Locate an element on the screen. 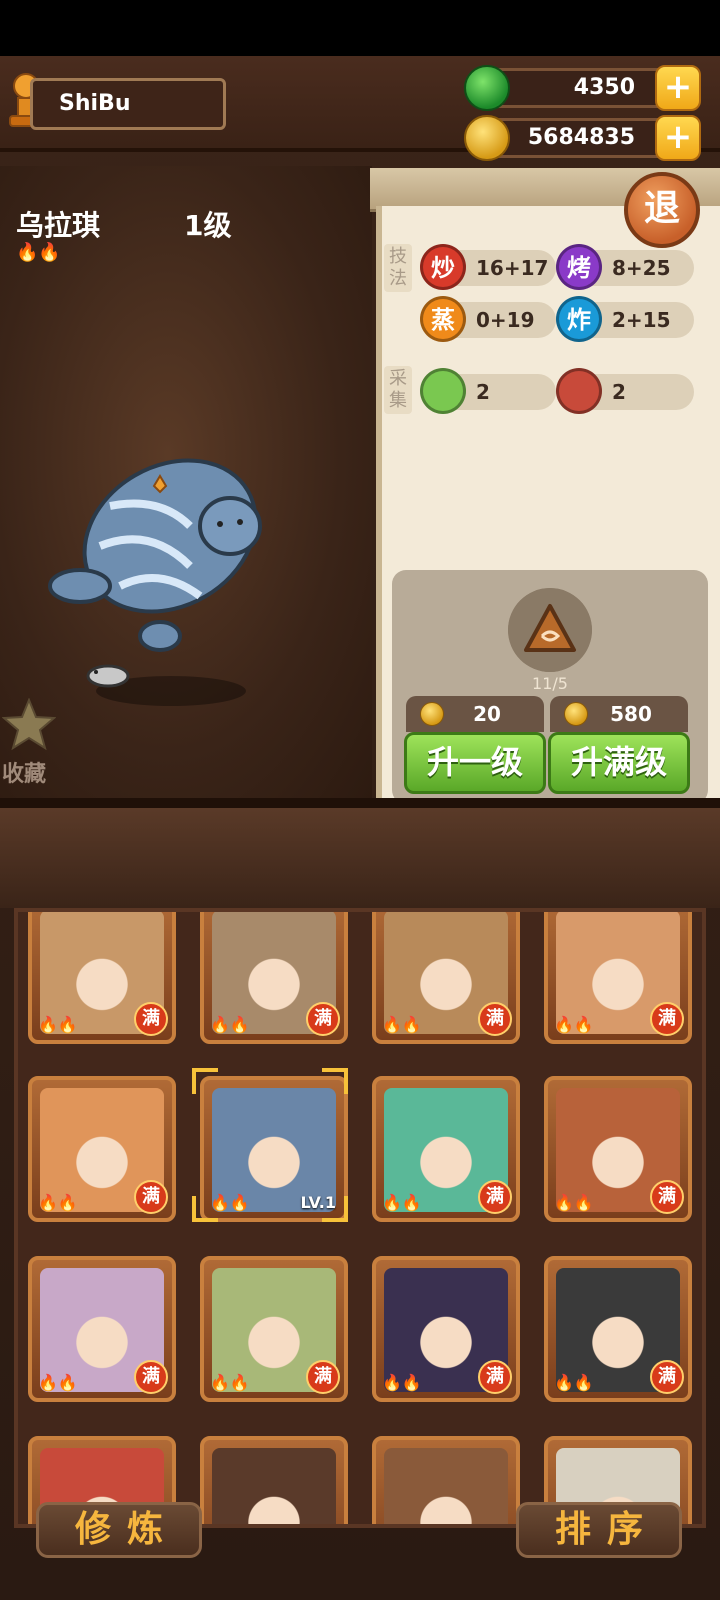  coin-counter: 5684835 + is located at coordinates (582, 138).